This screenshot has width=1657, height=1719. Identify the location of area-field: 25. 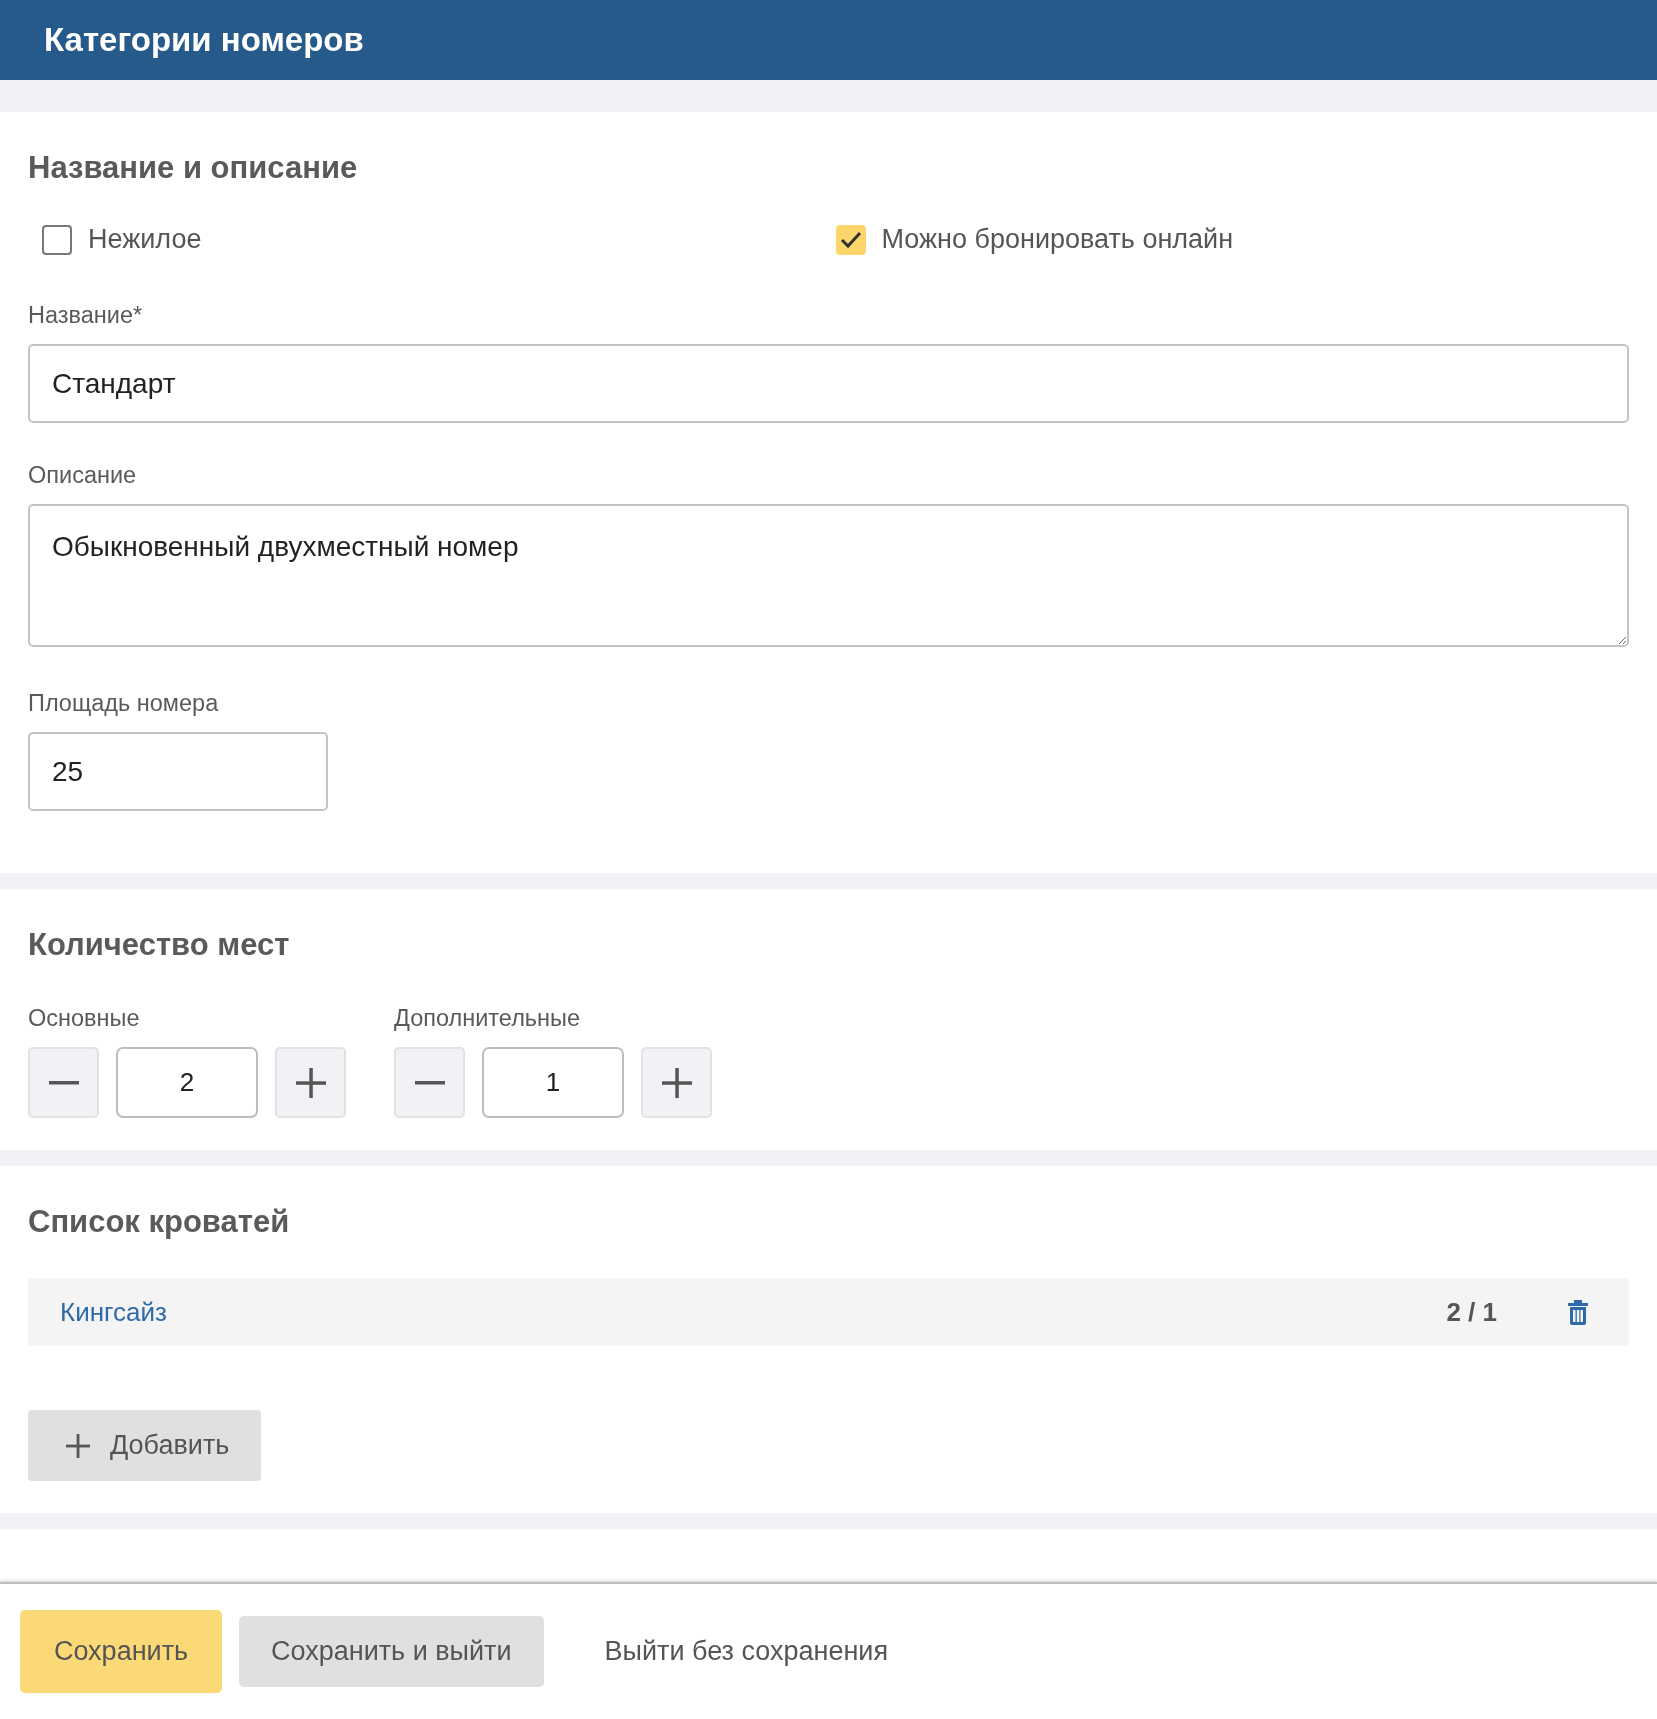
(178, 771).